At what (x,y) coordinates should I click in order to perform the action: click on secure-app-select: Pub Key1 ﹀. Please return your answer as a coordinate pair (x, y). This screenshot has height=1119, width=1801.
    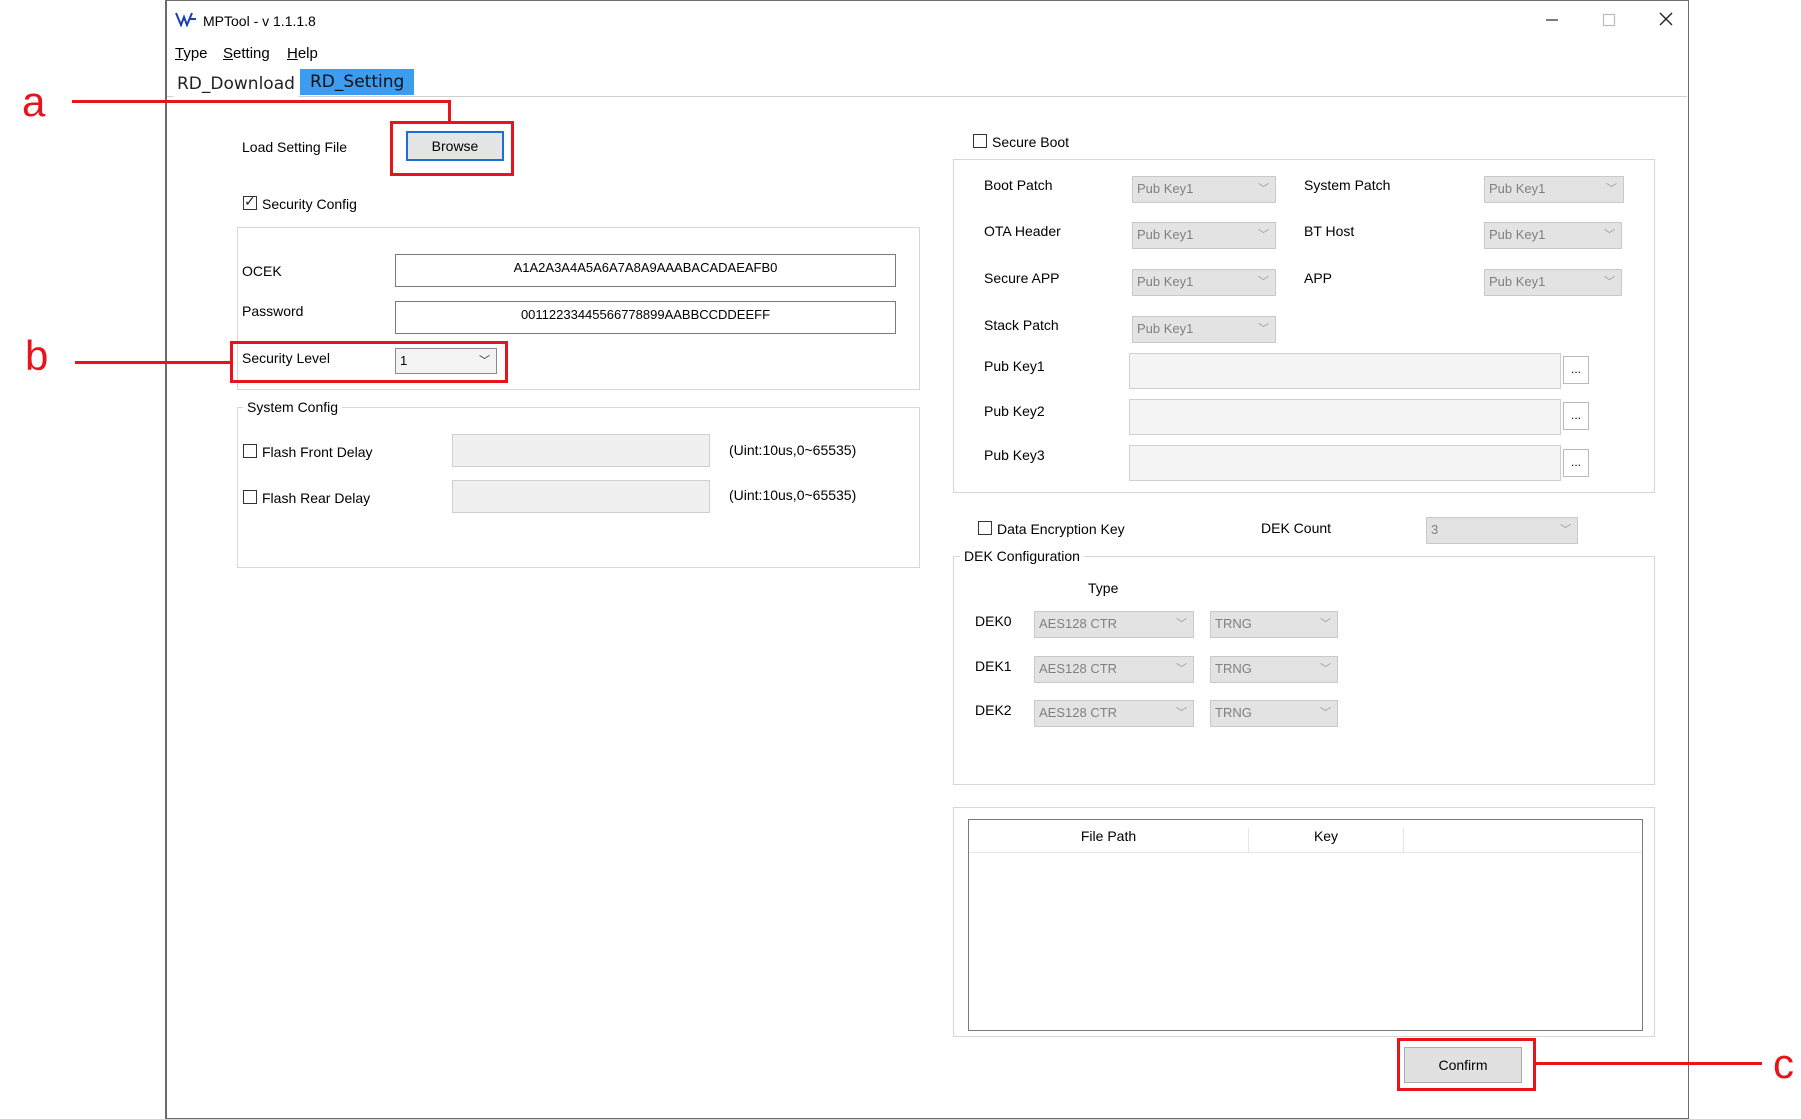
    Looking at the image, I should click on (1204, 282).